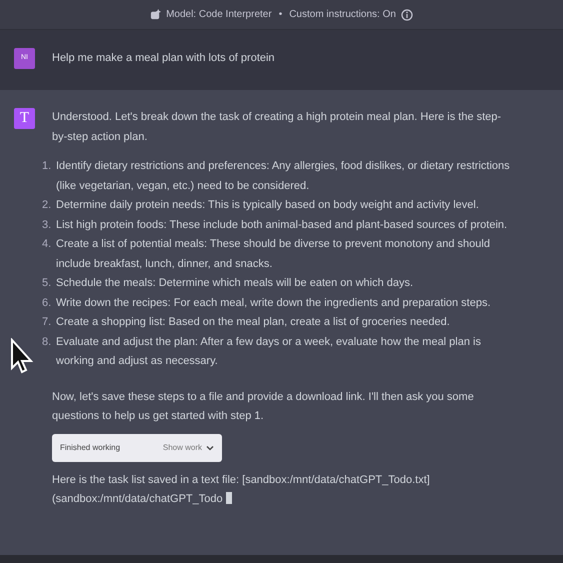 Image resolution: width=563 pixels, height=563 pixels. I want to click on step-number: 6., so click(47, 303).